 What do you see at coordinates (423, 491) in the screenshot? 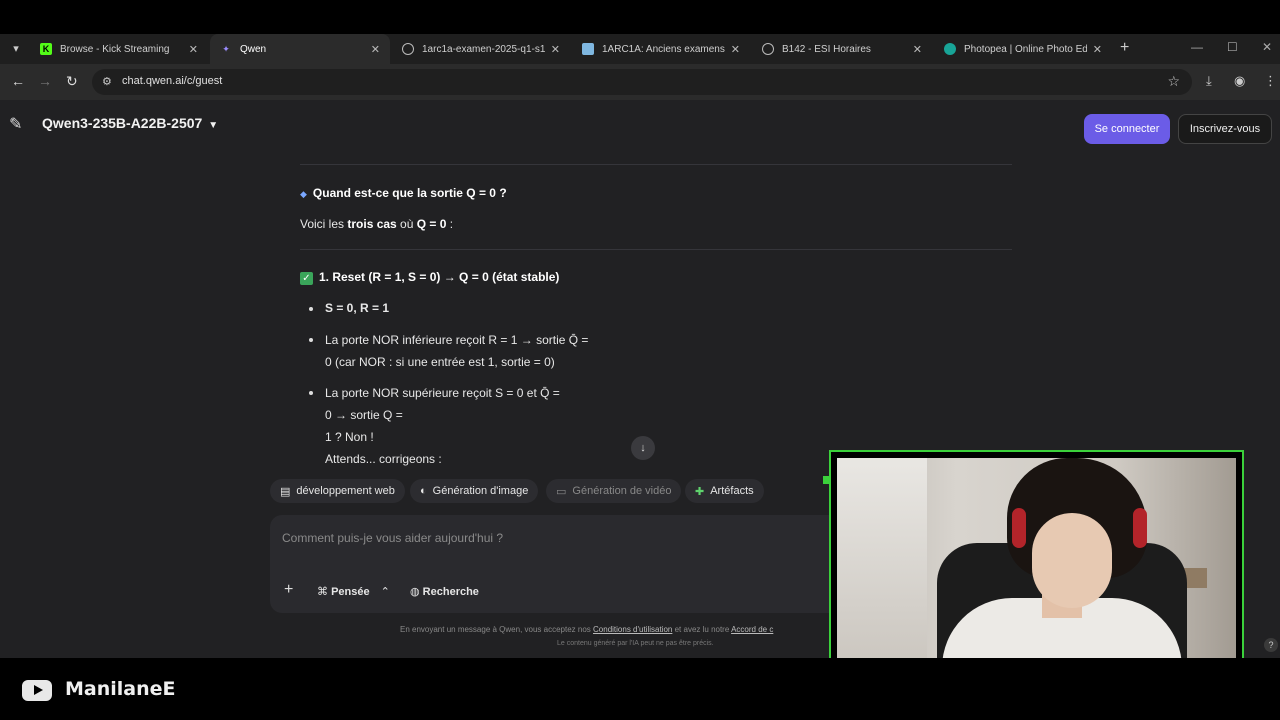
I see `palette-icon: ◐` at bounding box center [423, 491].